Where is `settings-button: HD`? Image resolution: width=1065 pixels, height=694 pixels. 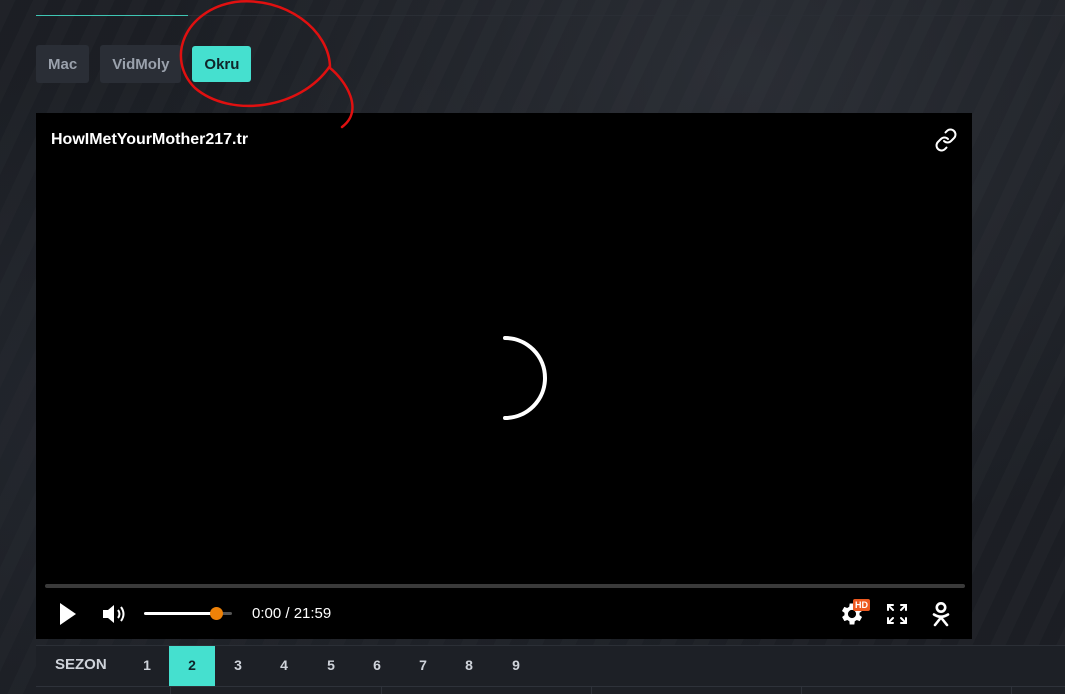
settings-button: HD is located at coordinates (854, 614).